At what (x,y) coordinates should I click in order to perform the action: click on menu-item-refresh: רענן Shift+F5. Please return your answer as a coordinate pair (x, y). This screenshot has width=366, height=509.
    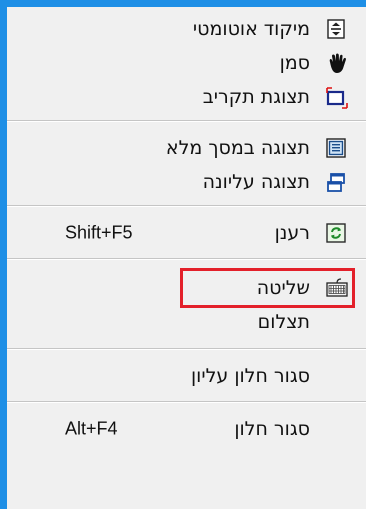
    Looking at the image, I should click on (186, 233).